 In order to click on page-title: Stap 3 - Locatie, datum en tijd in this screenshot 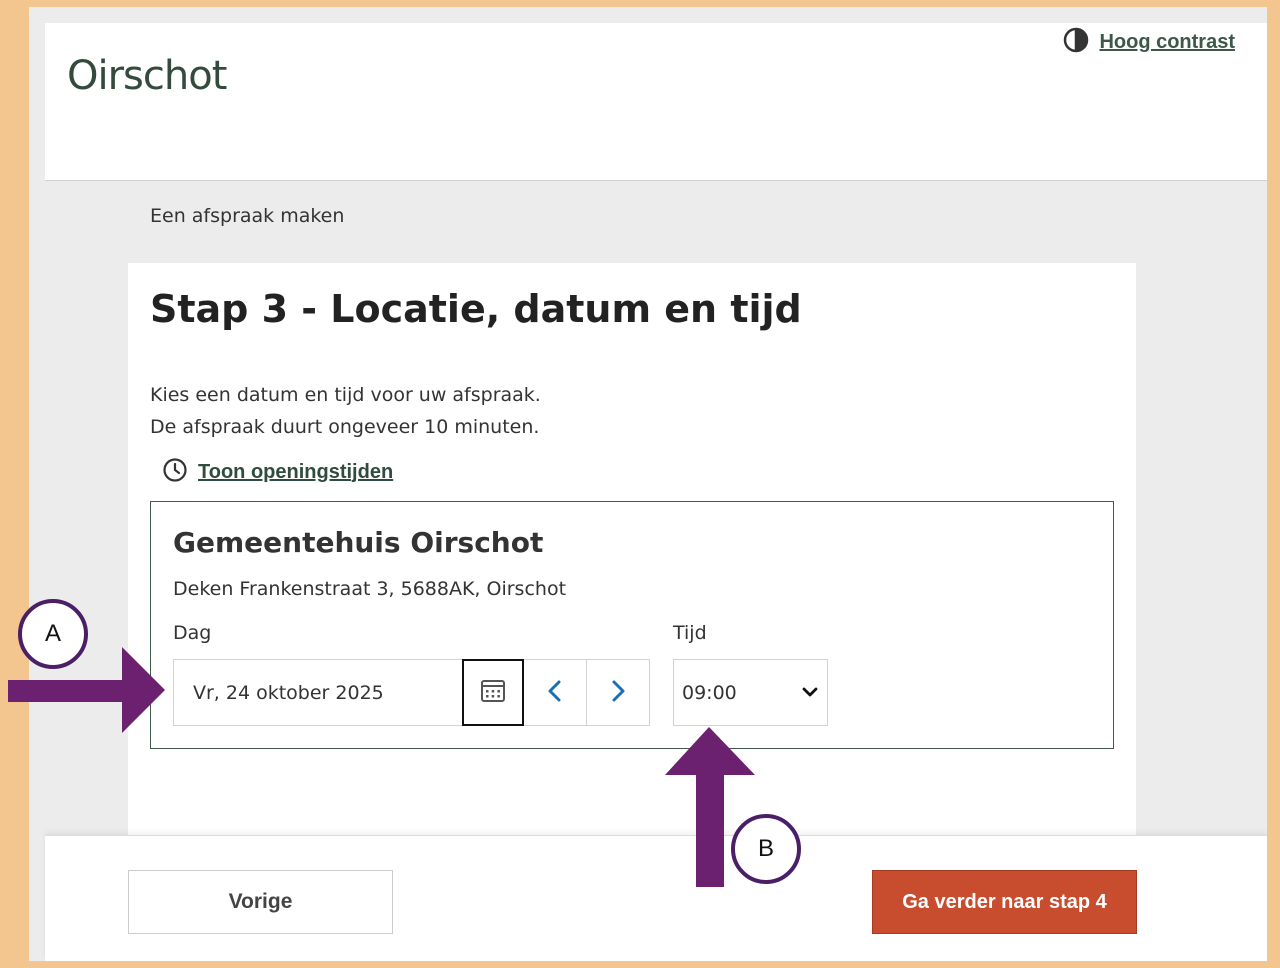, I will do `click(476, 309)`.